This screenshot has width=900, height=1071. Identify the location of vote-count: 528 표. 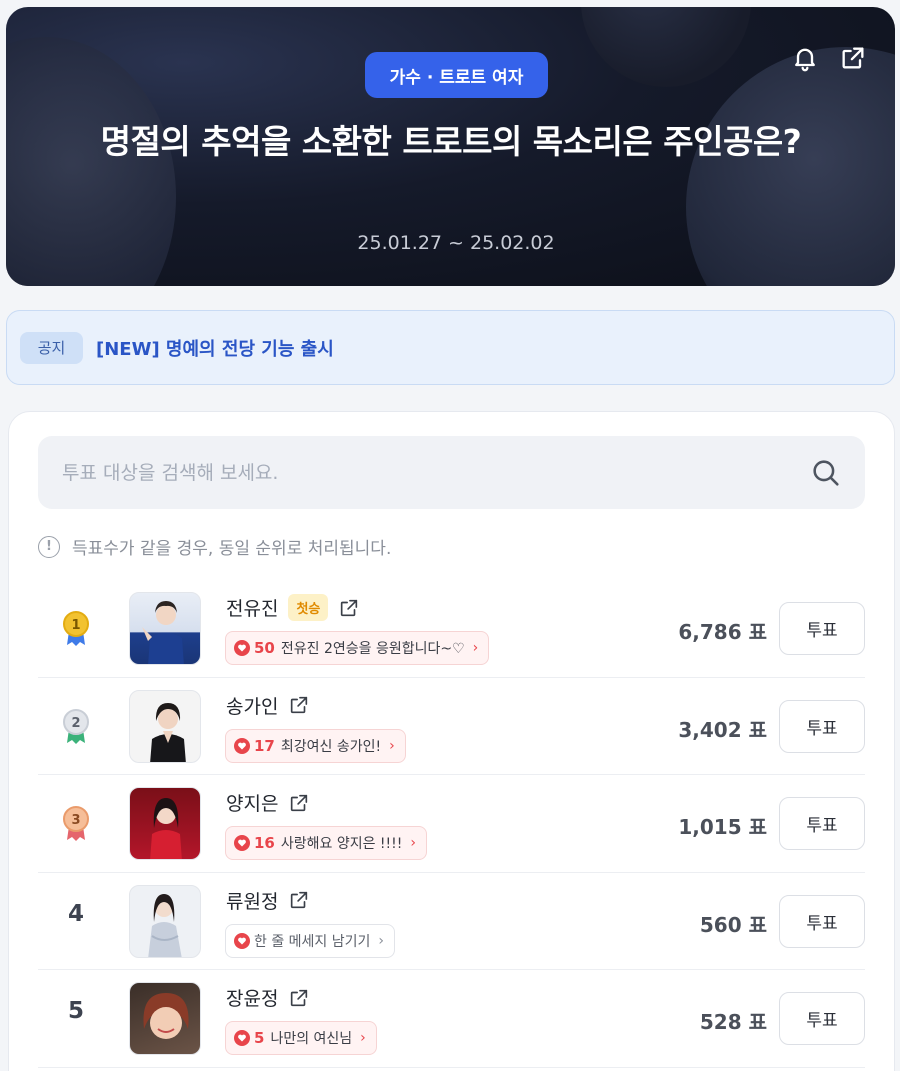
(733, 1022).